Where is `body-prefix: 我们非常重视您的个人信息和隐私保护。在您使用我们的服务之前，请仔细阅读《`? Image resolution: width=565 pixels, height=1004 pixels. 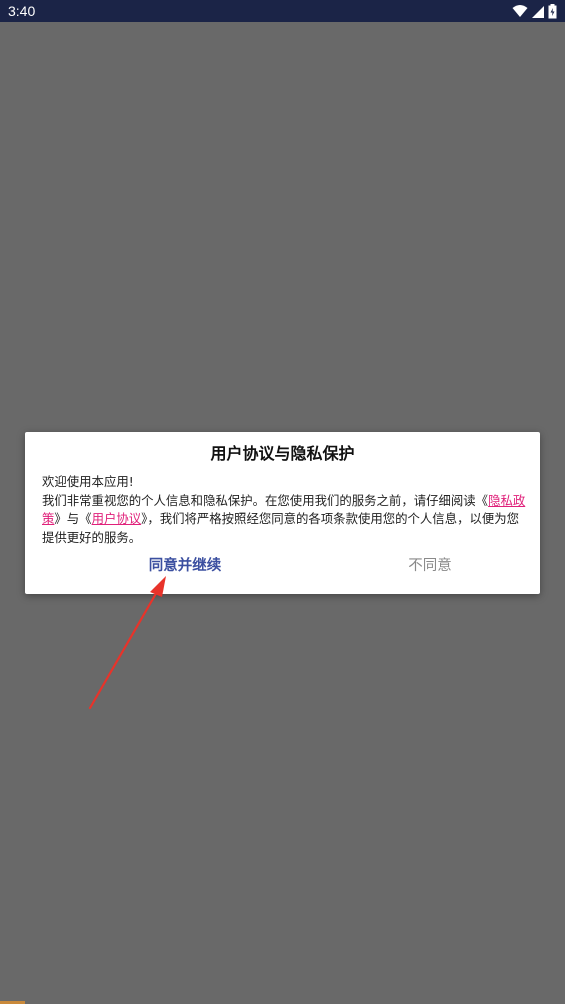 body-prefix: 我们非常重视您的个人信息和隐私保护。在您使用我们的服务之前，请仔细阅读《 is located at coordinates (265, 500).